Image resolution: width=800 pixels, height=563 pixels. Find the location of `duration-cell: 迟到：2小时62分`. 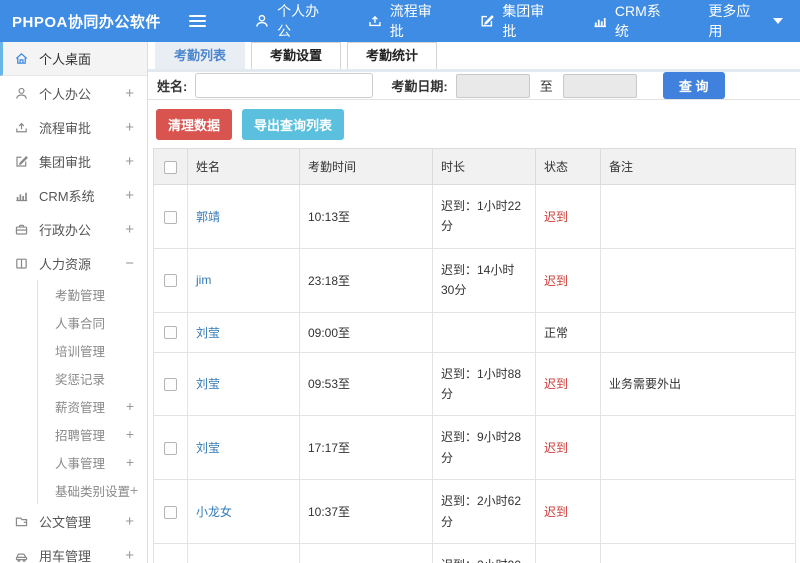

duration-cell: 迟到：2小时62分 is located at coordinates (484, 511).